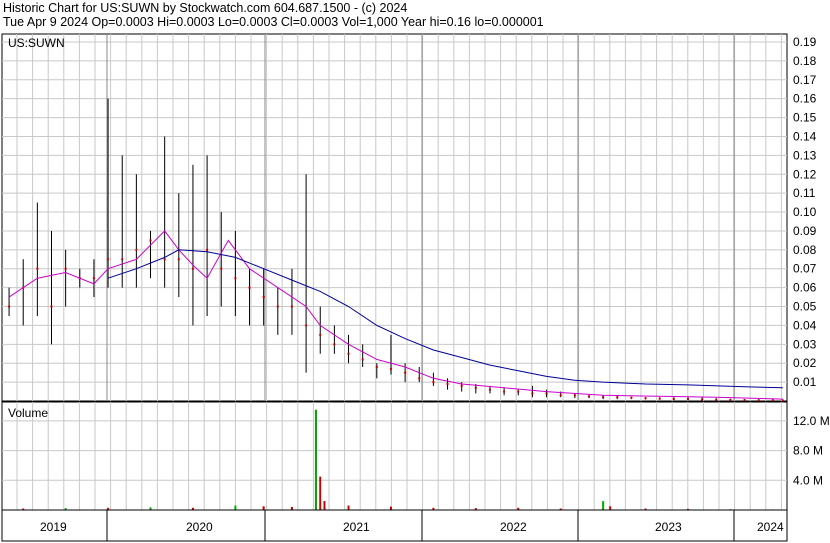 This screenshot has height=543, width=830. Describe the element at coordinates (804, 193) in the screenshot. I see `price-y-tick-label: 0.11` at that location.